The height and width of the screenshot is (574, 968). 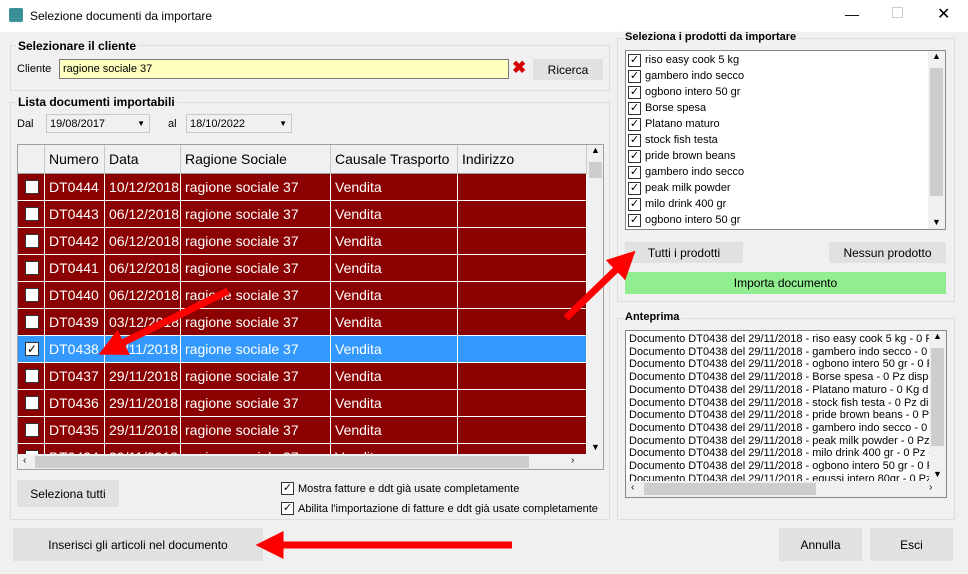 I want to click on scroll-right-icon: ›, so click(x=930, y=487).